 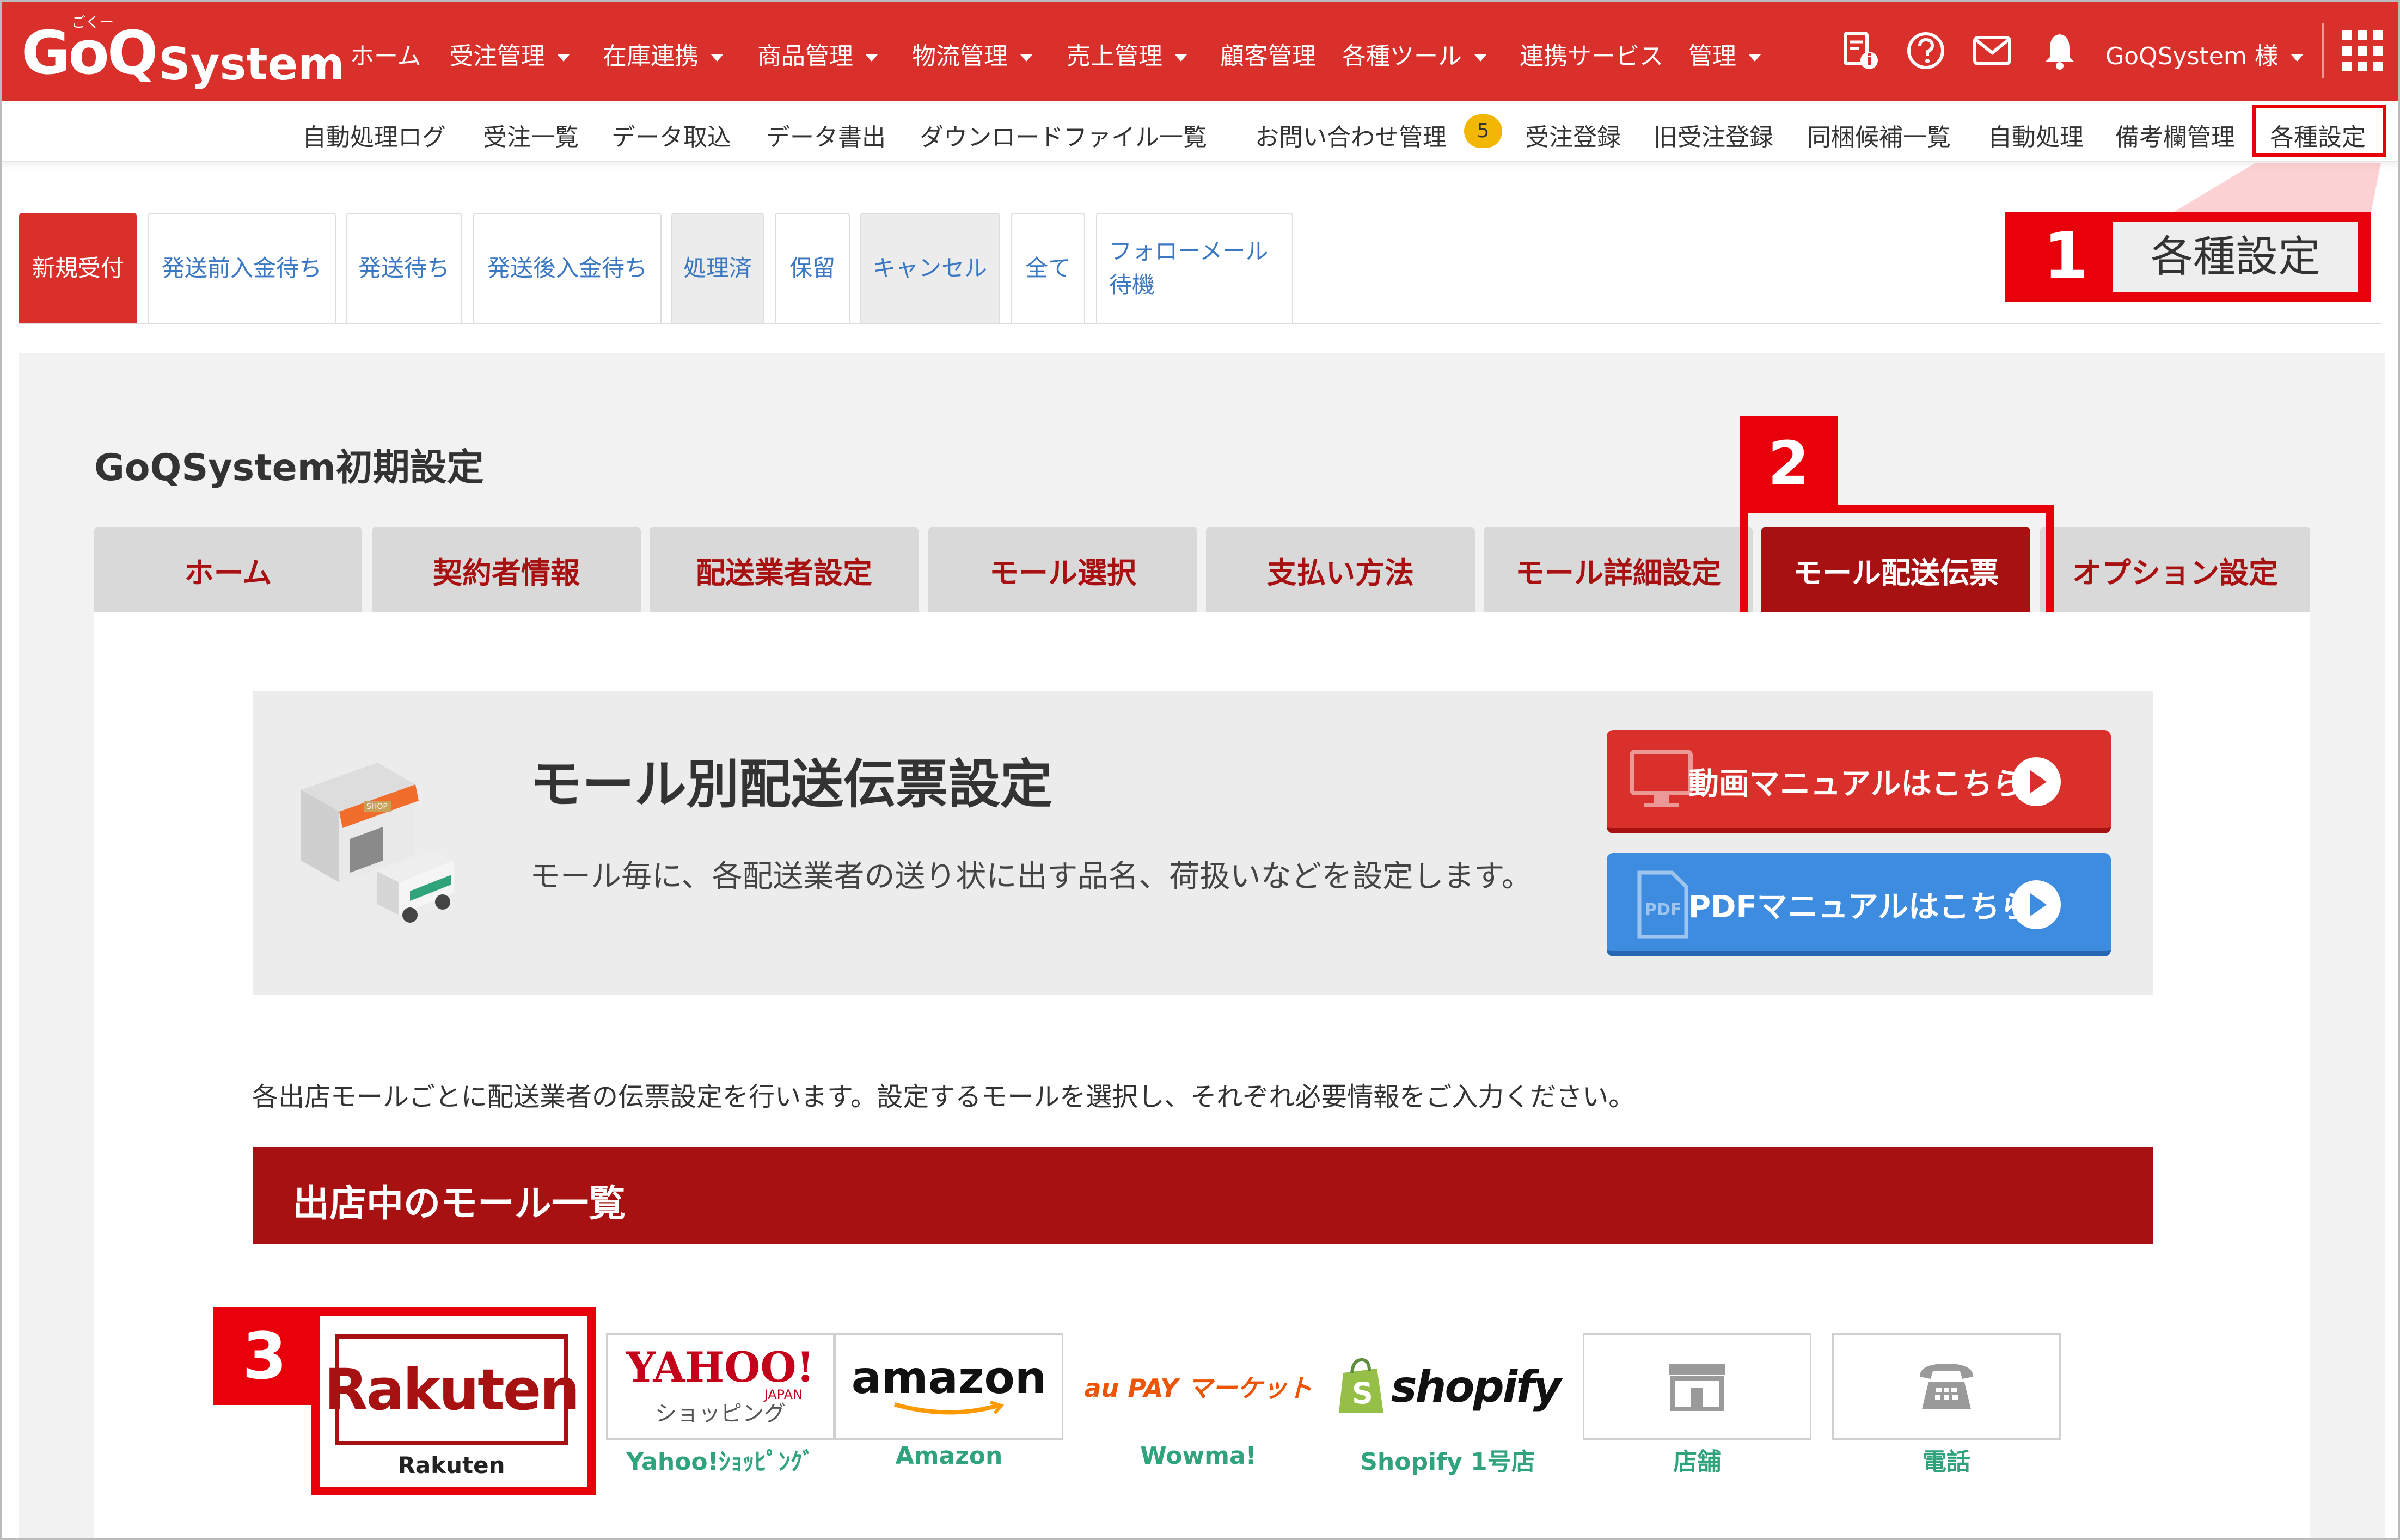 I want to click on video-manual-button: 動画マニュアルはこちら, so click(x=1859, y=781).